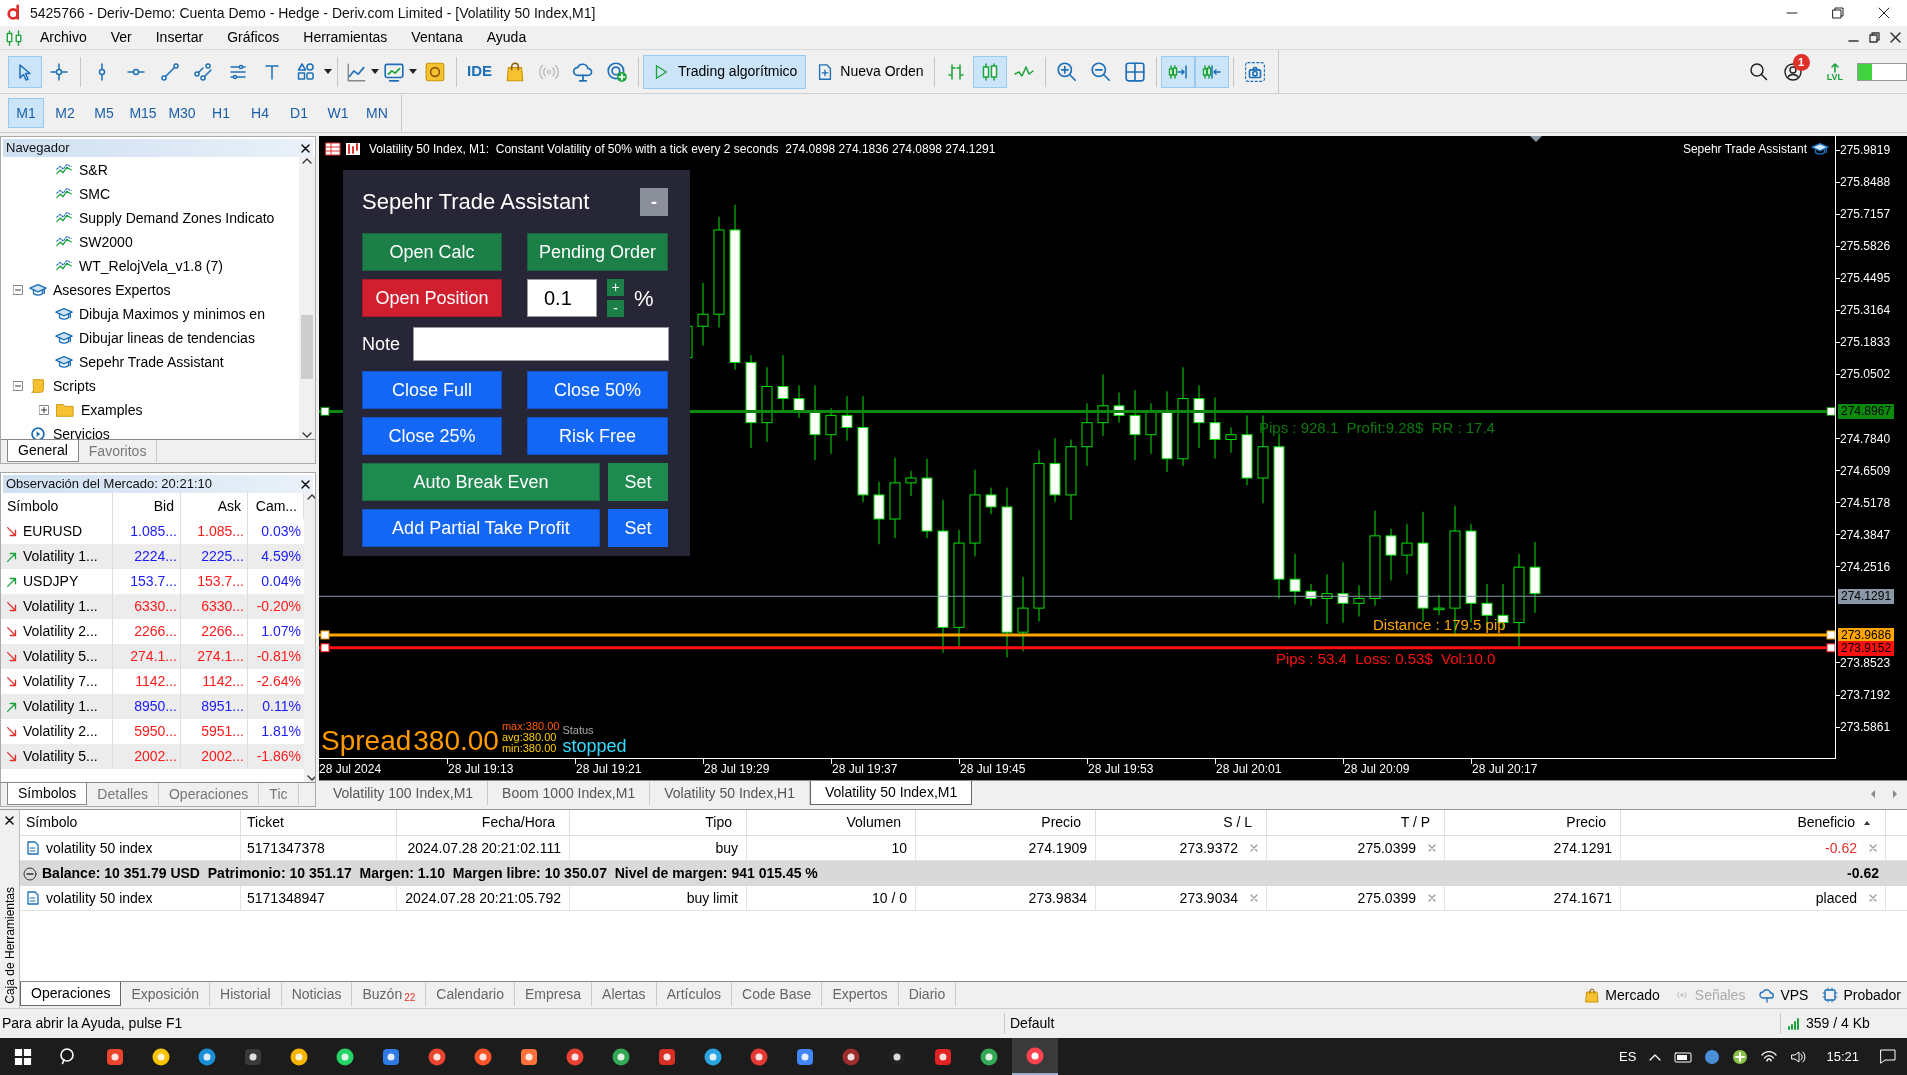  Describe the element at coordinates (143, 113) in the screenshot. I see `timeframe-button: M15` at that location.